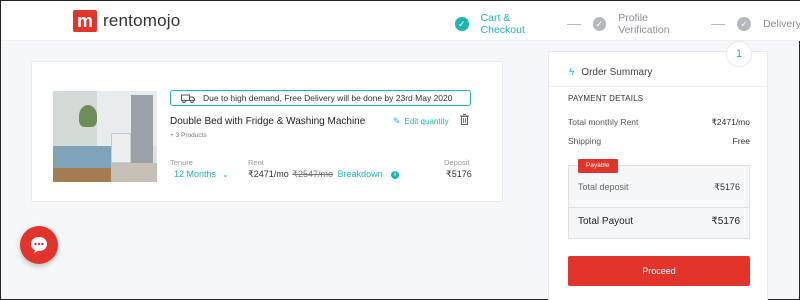 This screenshot has height=300, width=800. Describe the element at coordinates (464, 119) in the screenshot. I see `trash-icon` at that location.